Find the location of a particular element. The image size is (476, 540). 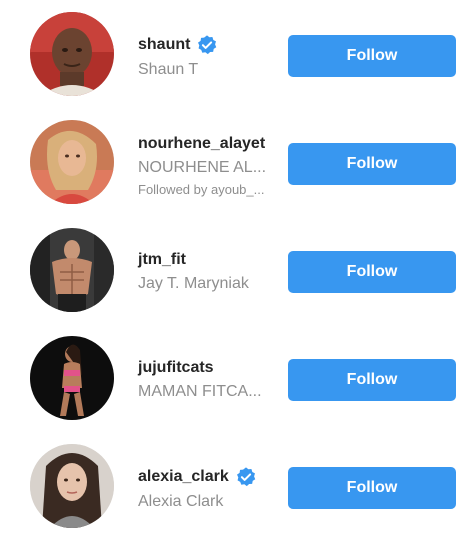

username-text: shaunt is located at coordinates (164, 44).